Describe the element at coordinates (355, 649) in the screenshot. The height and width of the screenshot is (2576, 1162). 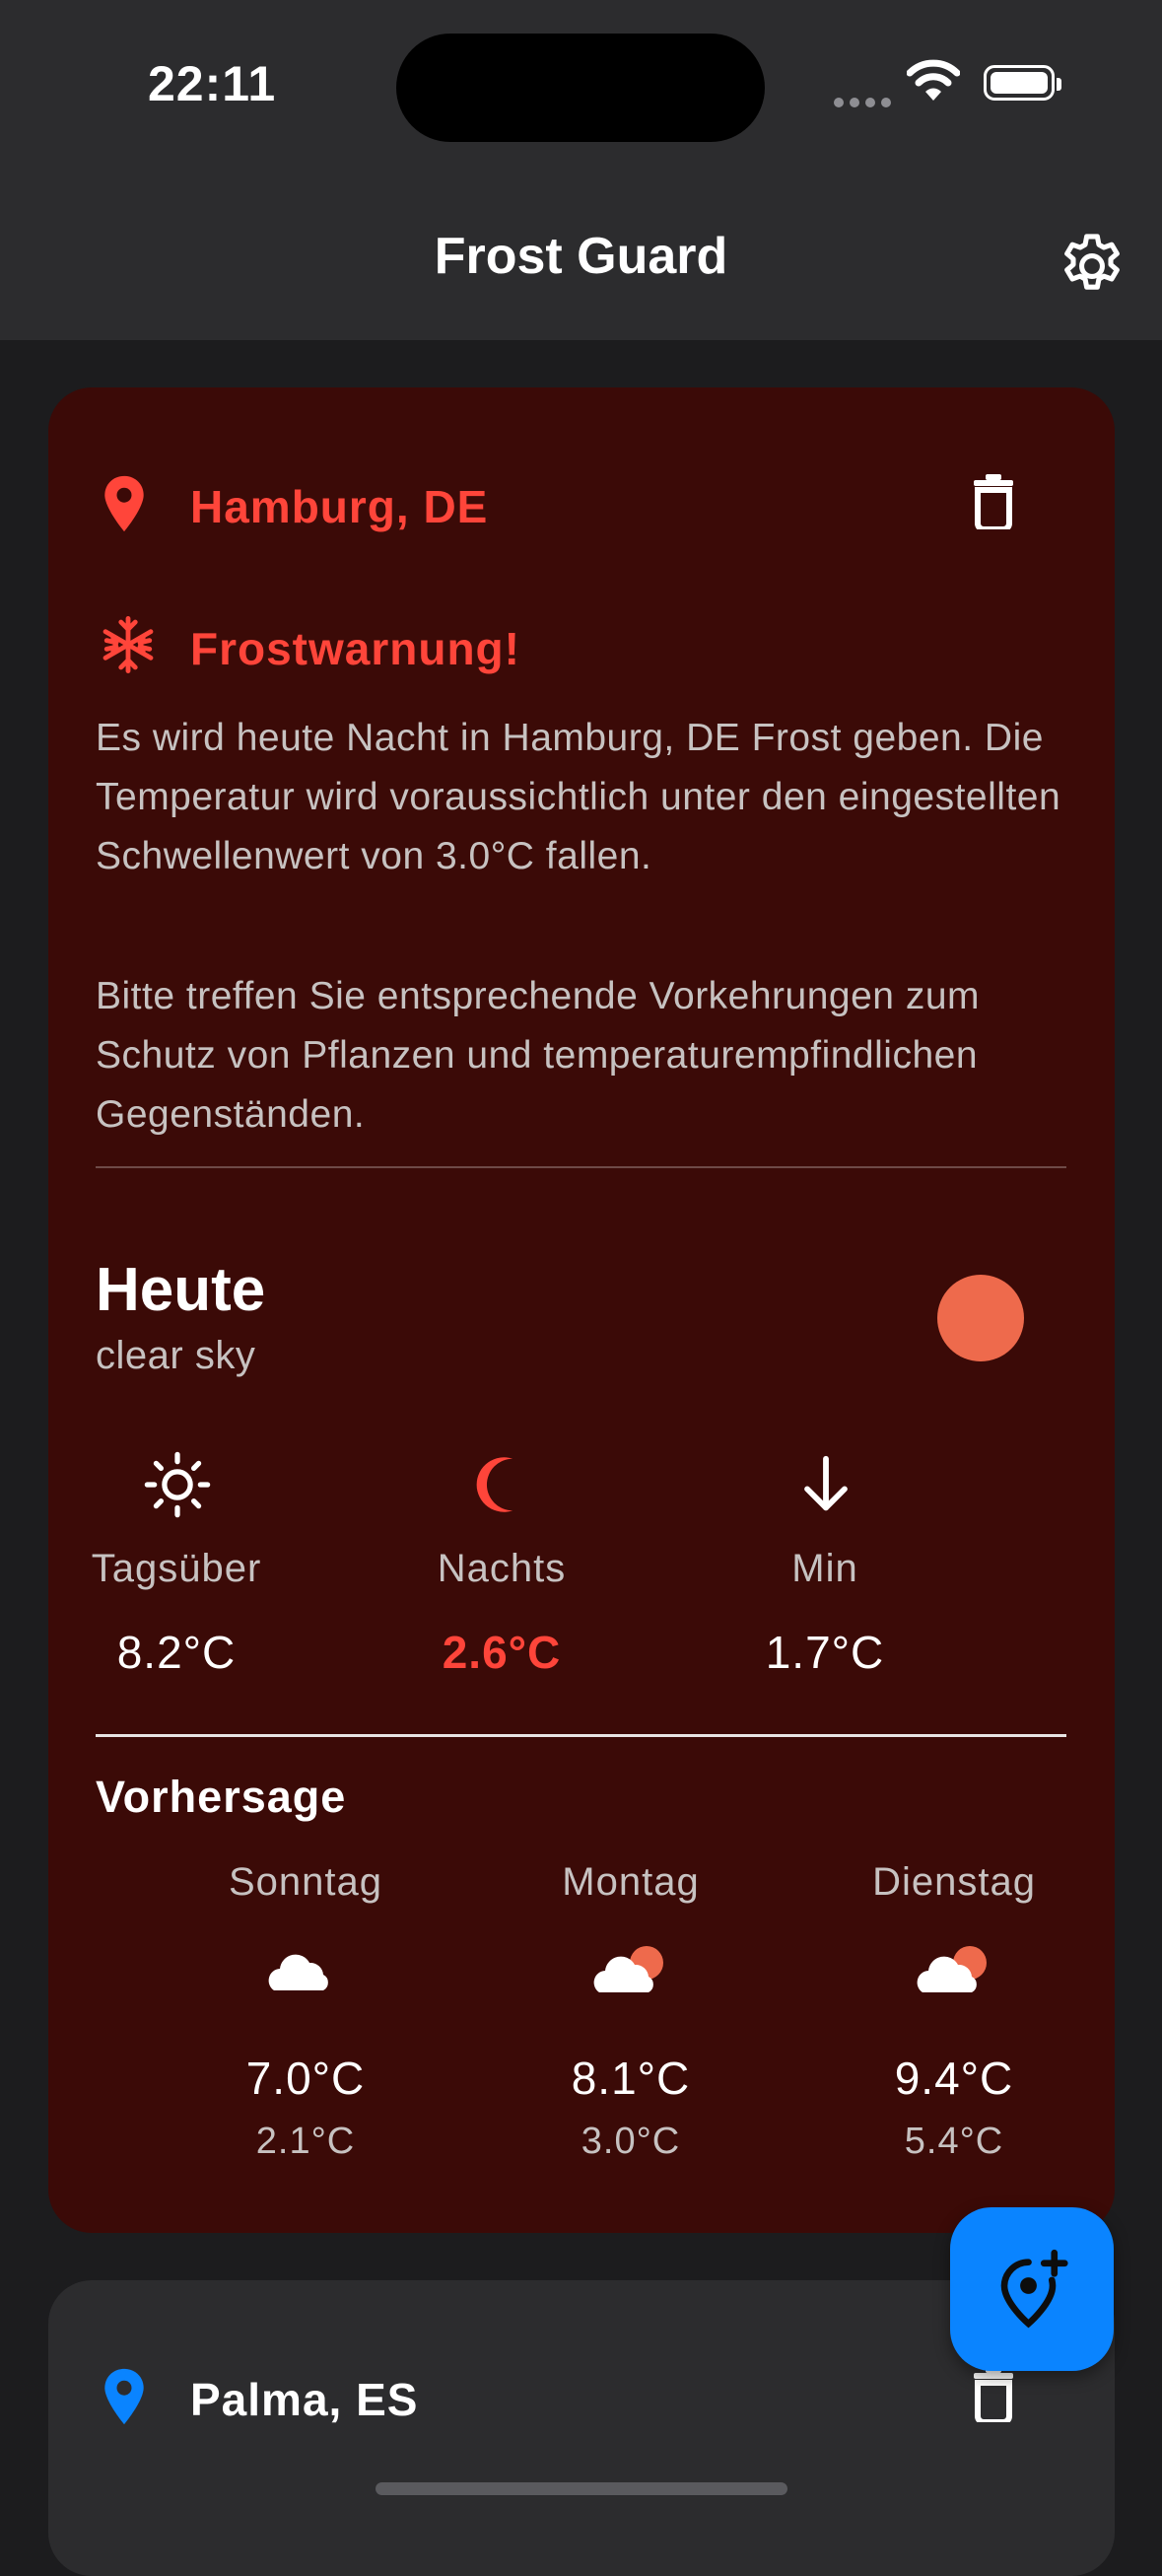
I see `frost-warning-title: Frostwarnung!` at that location.